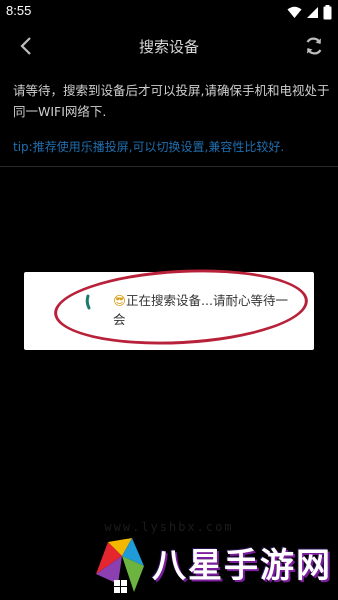  I want to click on brand-watermark: 八星手游网, so click(213, 567).